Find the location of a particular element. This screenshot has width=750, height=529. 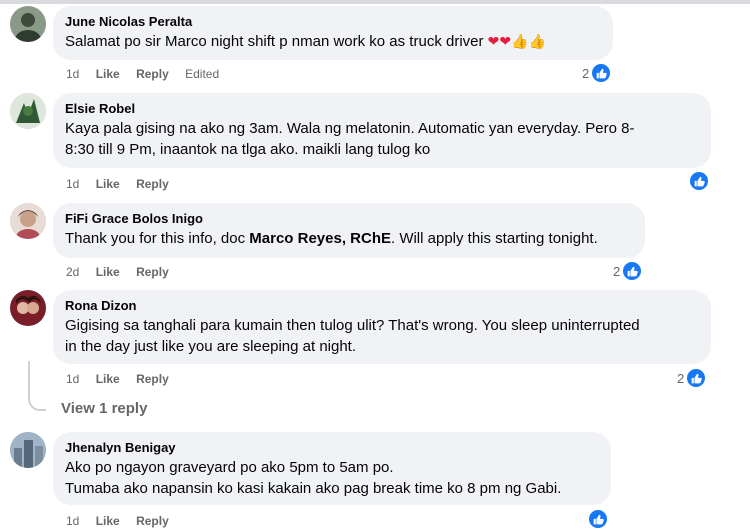

comment-author: Elsie Robel is located at coordinates (382, 108).